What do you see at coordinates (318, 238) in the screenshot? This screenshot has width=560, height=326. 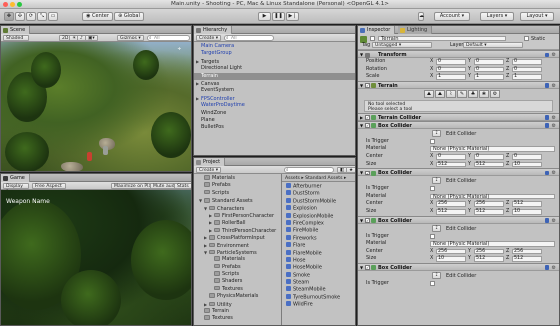 I see `asset-item: Fireworks` at bounding box center [318, 238].